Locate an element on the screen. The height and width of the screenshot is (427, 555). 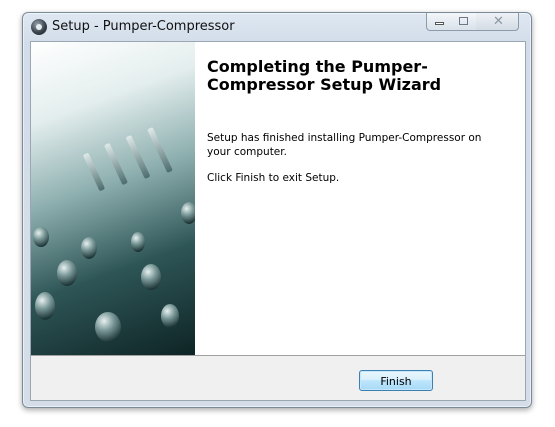
window-title: Setup - Pumper-Compressor is located at coordinates (143, 26).